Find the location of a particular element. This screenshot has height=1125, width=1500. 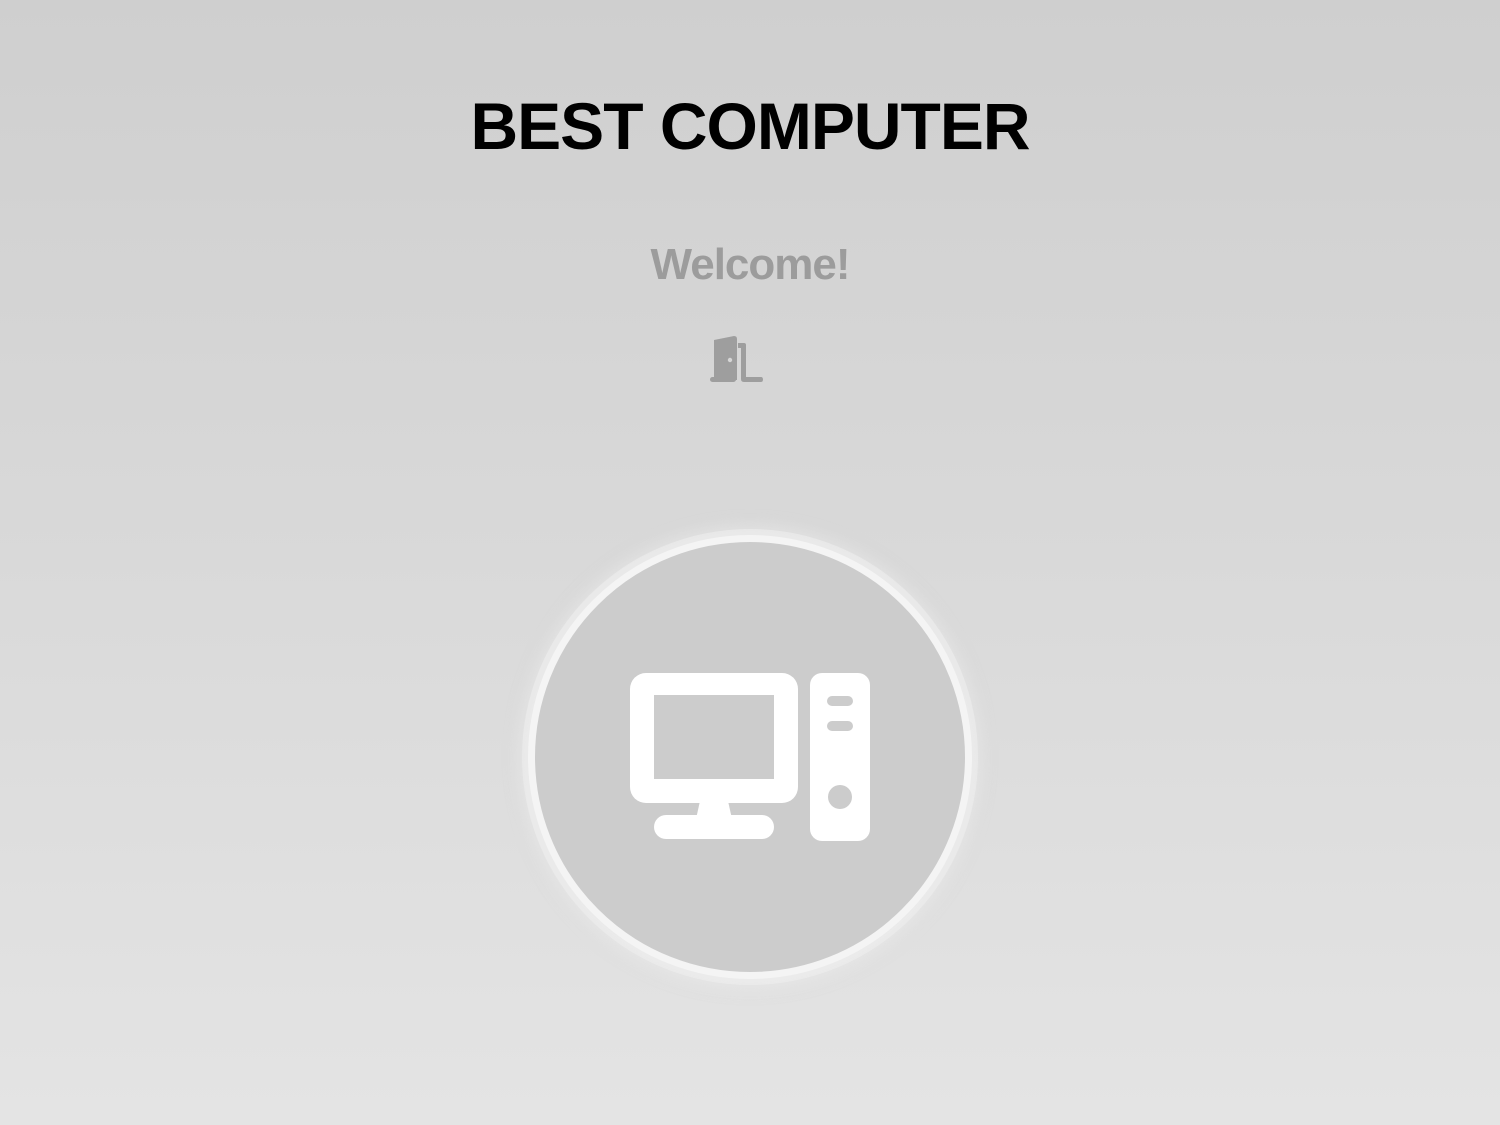

desktop-computer-icon is located at coordinates (750, 757).